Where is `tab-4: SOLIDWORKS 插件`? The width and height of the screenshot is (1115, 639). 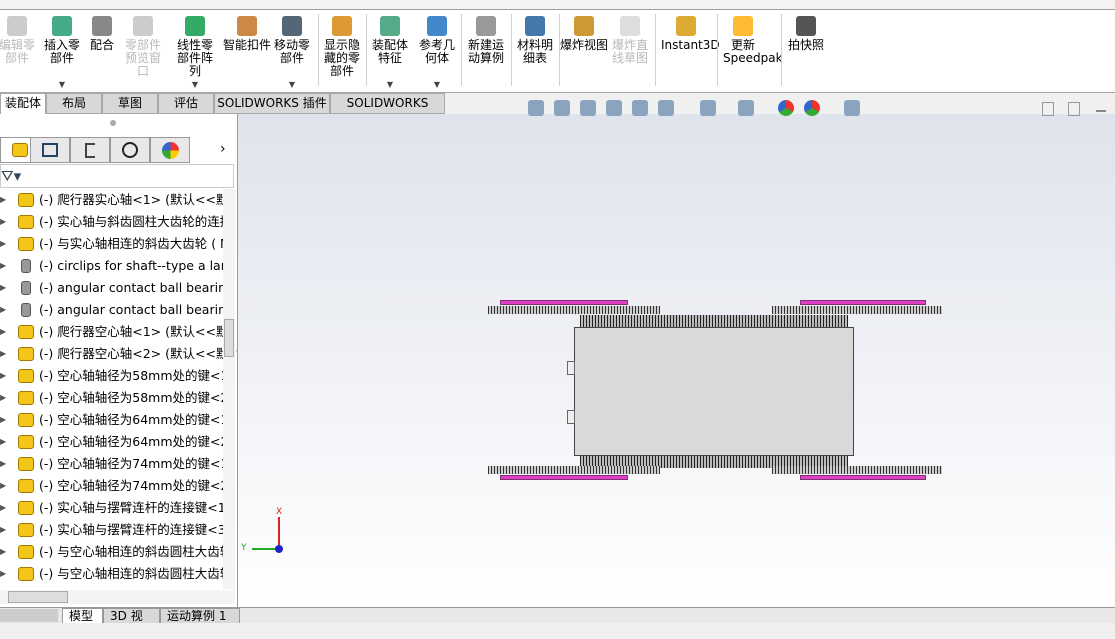
tab-4: SOLIDWORKS 插件 is located at coordinates (272, 103).